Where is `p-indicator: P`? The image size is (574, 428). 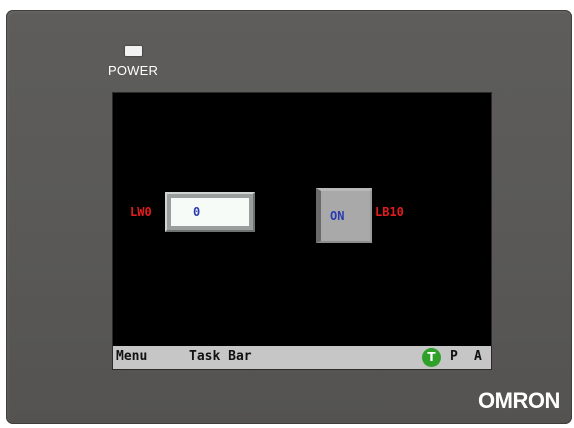 p-indicator: P is located at coordinates (454, 356).